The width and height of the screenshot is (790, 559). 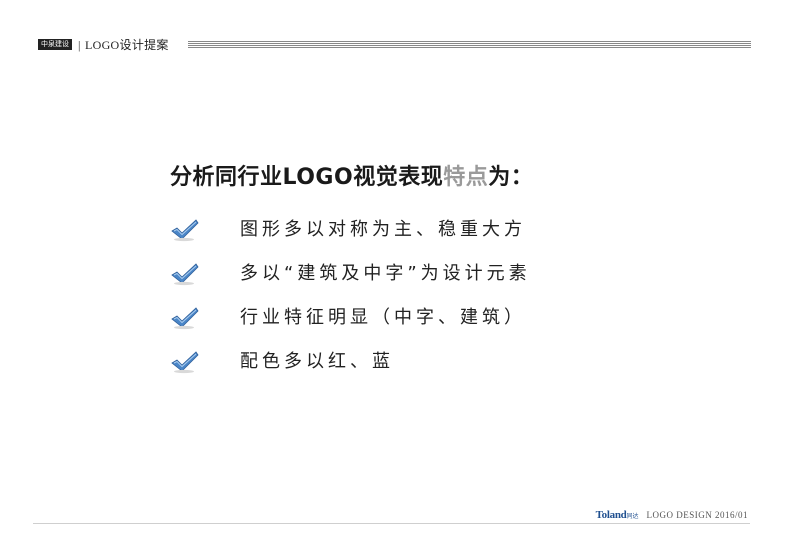 I want to click on headline-prefix: 分析同行业LOGO视觉表现, so click(x=307, y=177).